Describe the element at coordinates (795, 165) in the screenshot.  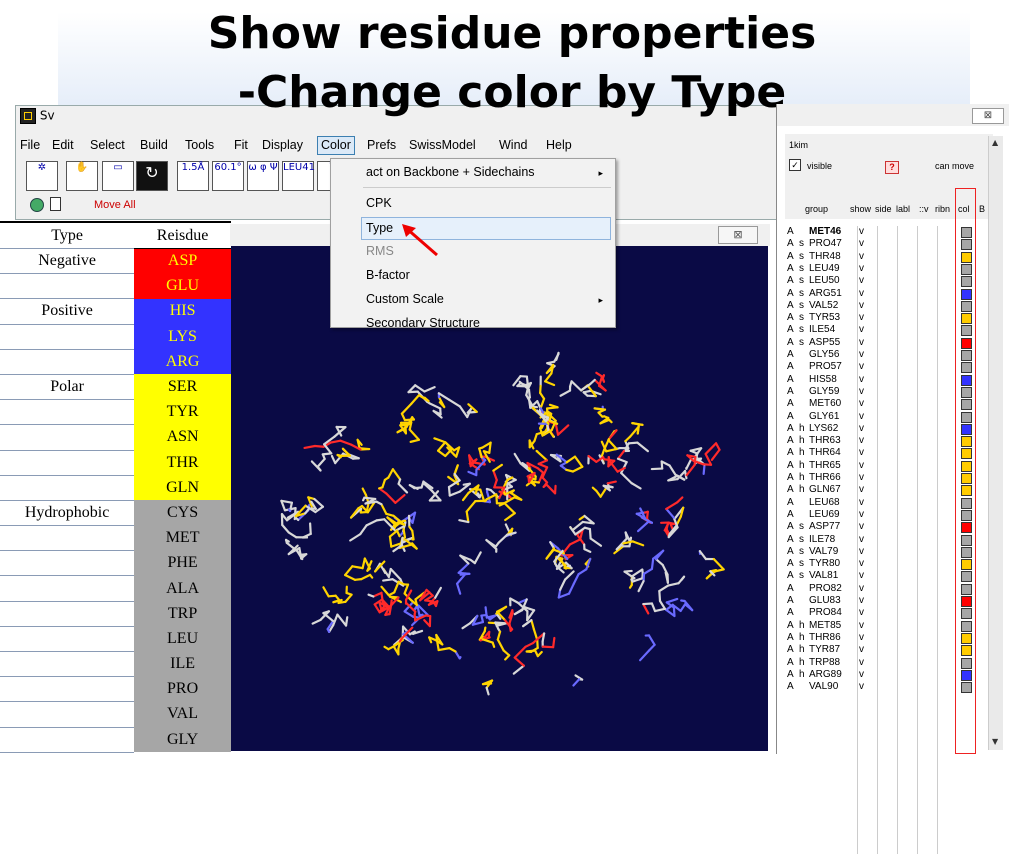
I see `visible-checkbox: ✓` at that location.